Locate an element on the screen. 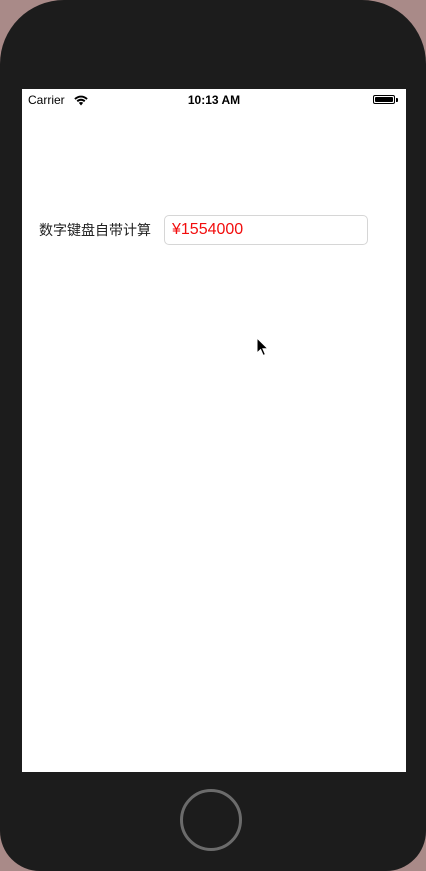 The width and height of the screenshot is (426, 871). battery-tip is located at coordinates (397, 100).